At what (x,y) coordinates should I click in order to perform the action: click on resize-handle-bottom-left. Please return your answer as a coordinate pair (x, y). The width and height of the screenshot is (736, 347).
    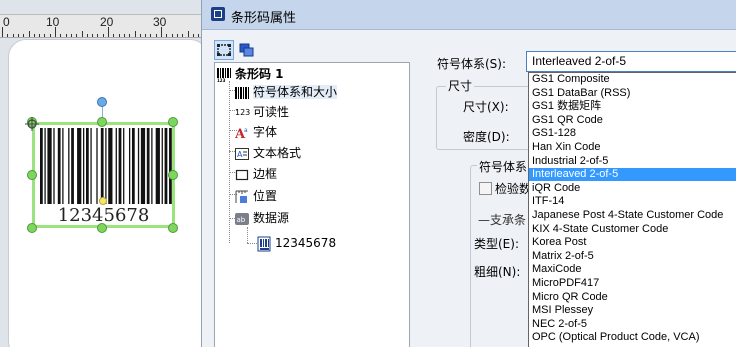
    Looking at the image, I should click on (32, 228).